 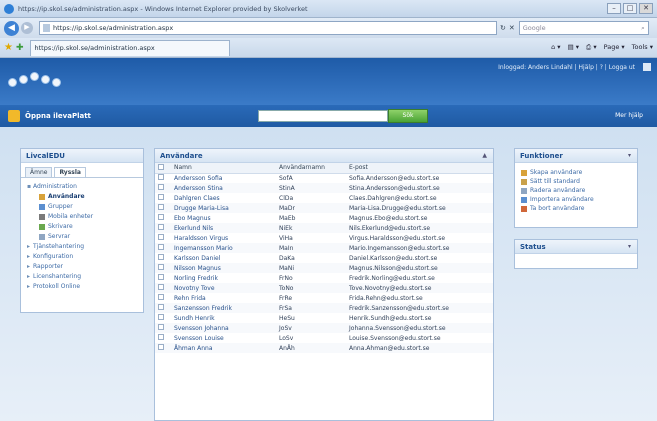 What do you see at coordinates (643, 28) in the screenshot?
I see `search-icon: ⌕` at bounding box center [643, 28].